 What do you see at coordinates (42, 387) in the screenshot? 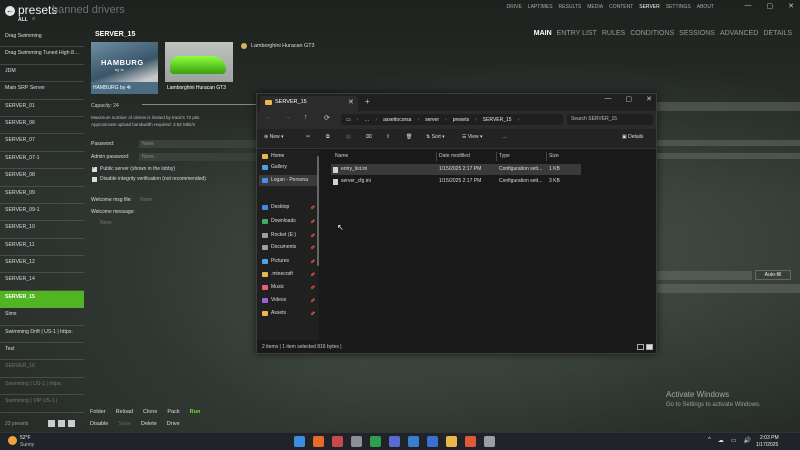
I see `preset-item: Swimming | US-1 | https:` at bounding box center [42, 387].